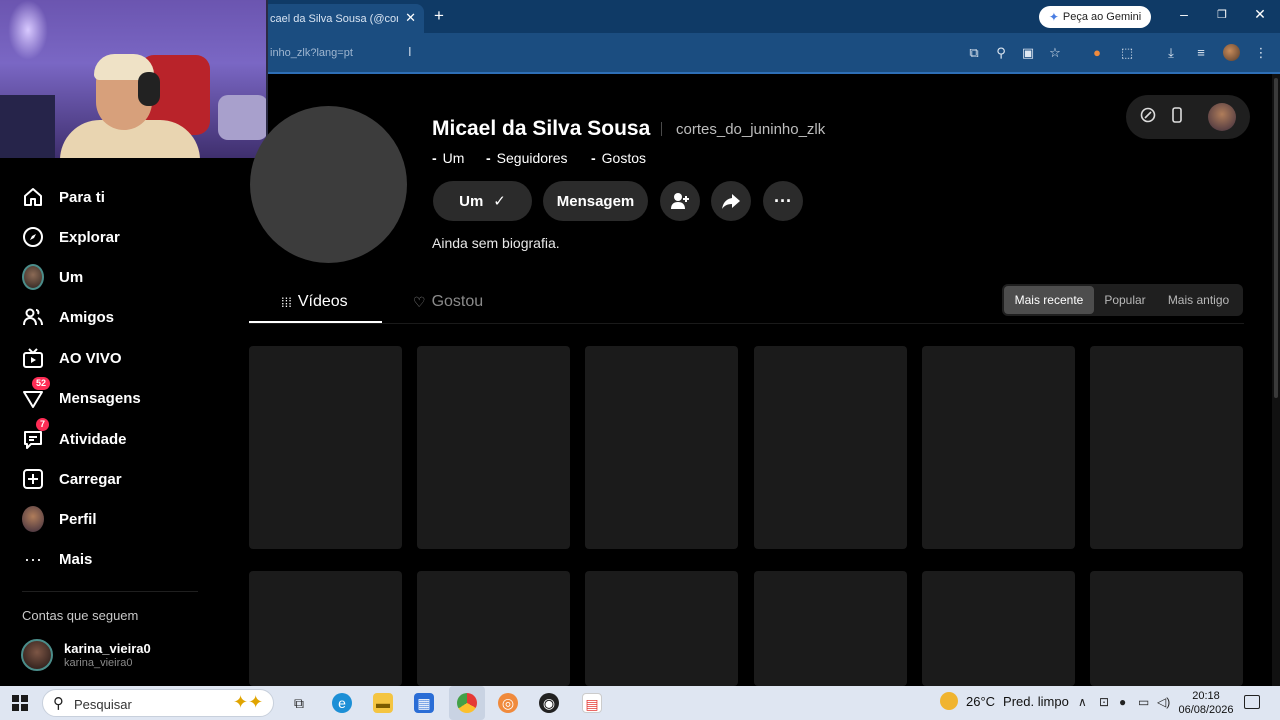  I want to click on url-field: inho_zlk?lang=pt, so click(612, 52).